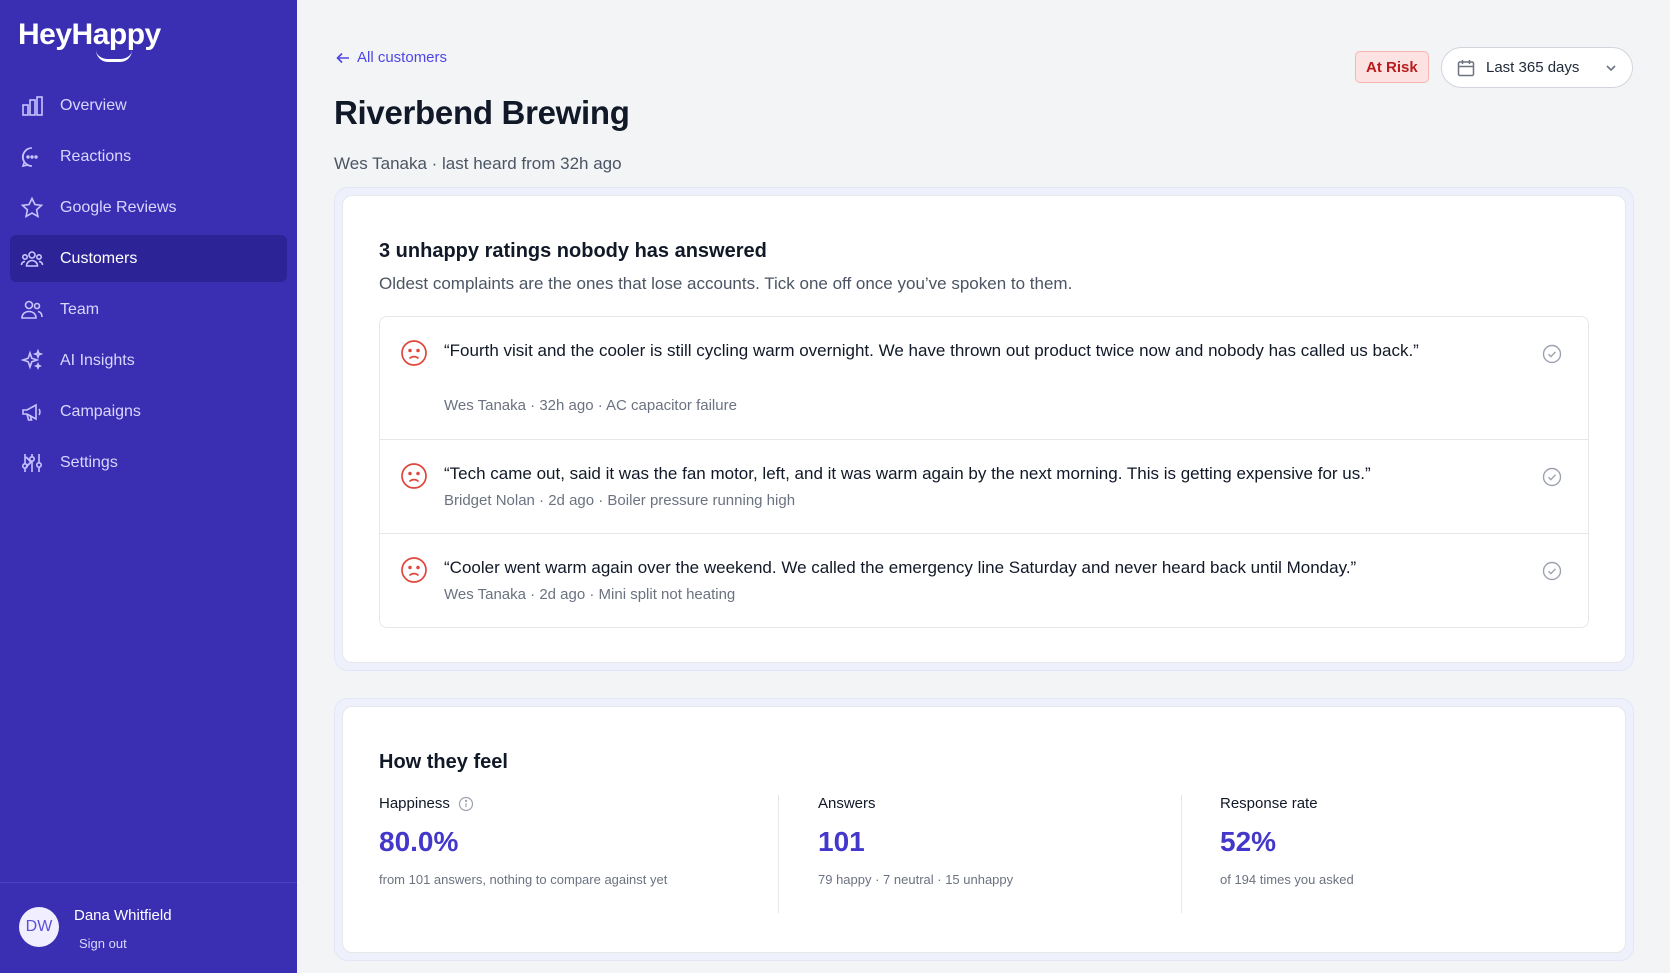 Image resolution: width=1670 pixels, height=973 pixels. Describe the element at coordinates (1533, 67) in the screenshot. I see `date-range-label: Last 365 days` at that location.